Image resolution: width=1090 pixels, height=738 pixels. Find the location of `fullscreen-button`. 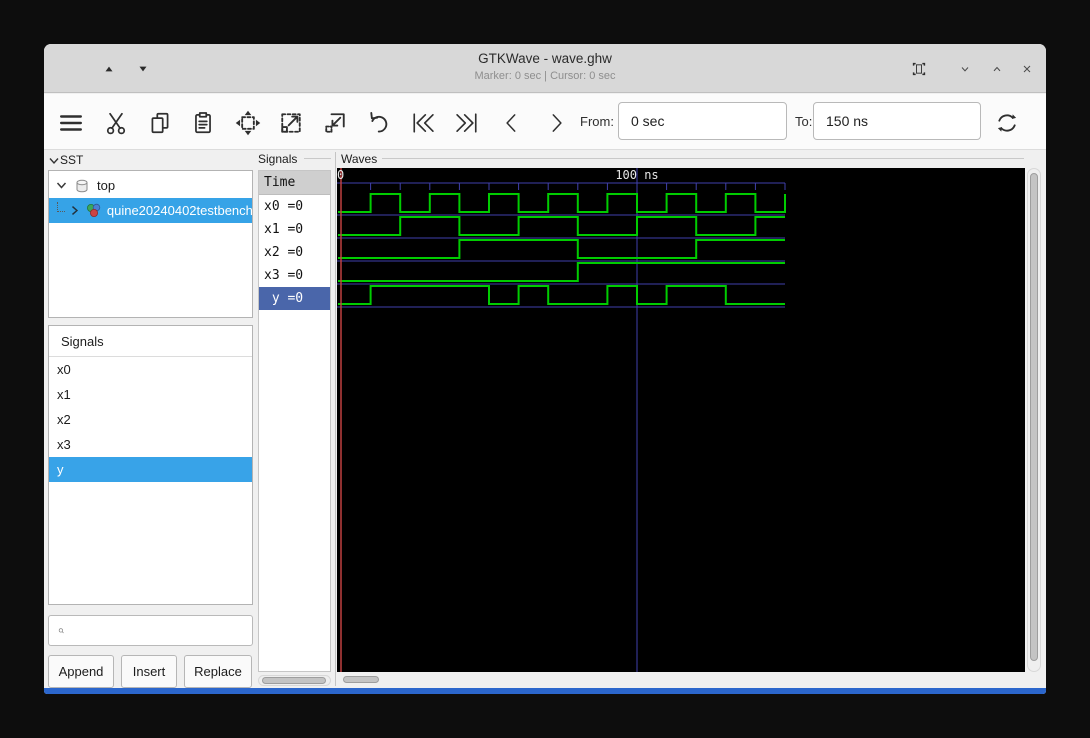

fullscreen-button is located at coordinates (919, 69).